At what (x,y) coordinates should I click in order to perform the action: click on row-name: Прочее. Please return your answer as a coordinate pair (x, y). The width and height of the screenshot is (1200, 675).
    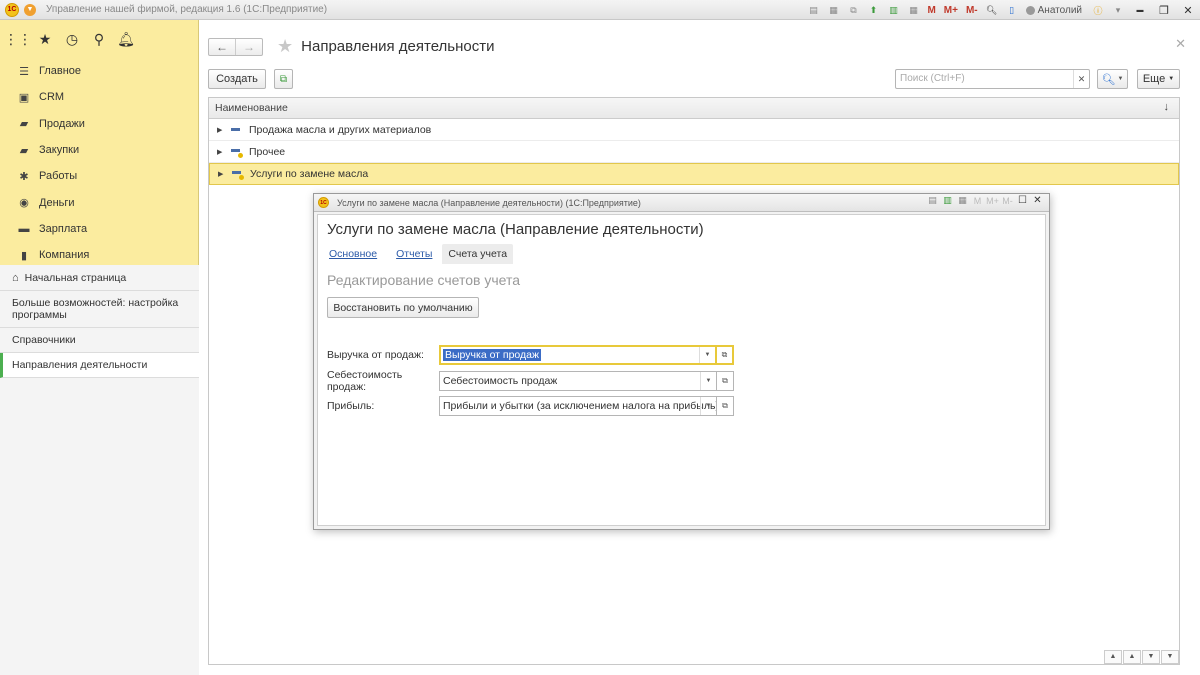
    Looking at the image, I should click on (267, 151).